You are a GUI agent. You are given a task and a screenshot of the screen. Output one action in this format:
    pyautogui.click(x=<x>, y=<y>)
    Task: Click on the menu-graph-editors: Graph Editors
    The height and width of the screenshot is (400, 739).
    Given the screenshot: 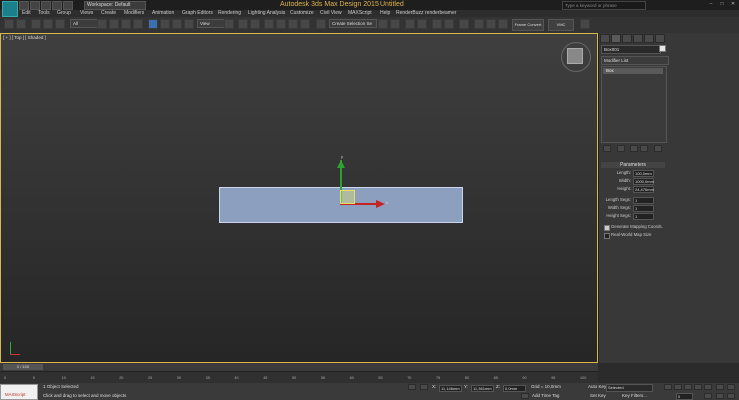 What is the action you would take?
    pyautogui.click(x=197, y=13)
    